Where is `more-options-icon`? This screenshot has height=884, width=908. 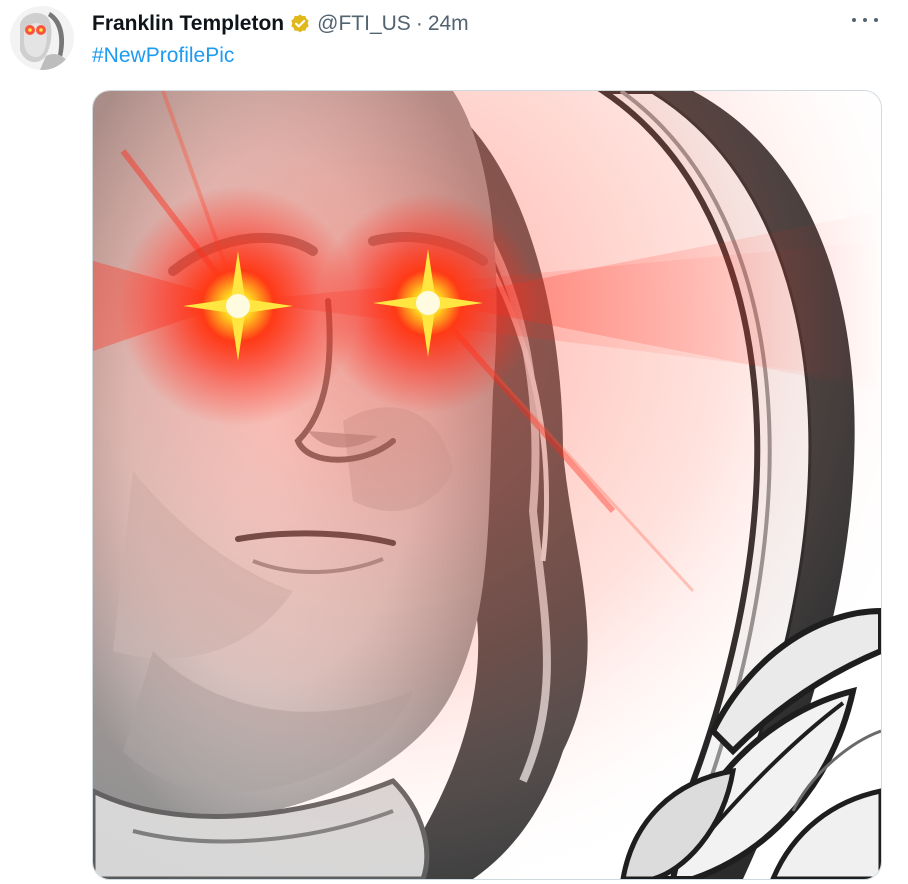 more-options-icon is located at coordinates (865, 20).